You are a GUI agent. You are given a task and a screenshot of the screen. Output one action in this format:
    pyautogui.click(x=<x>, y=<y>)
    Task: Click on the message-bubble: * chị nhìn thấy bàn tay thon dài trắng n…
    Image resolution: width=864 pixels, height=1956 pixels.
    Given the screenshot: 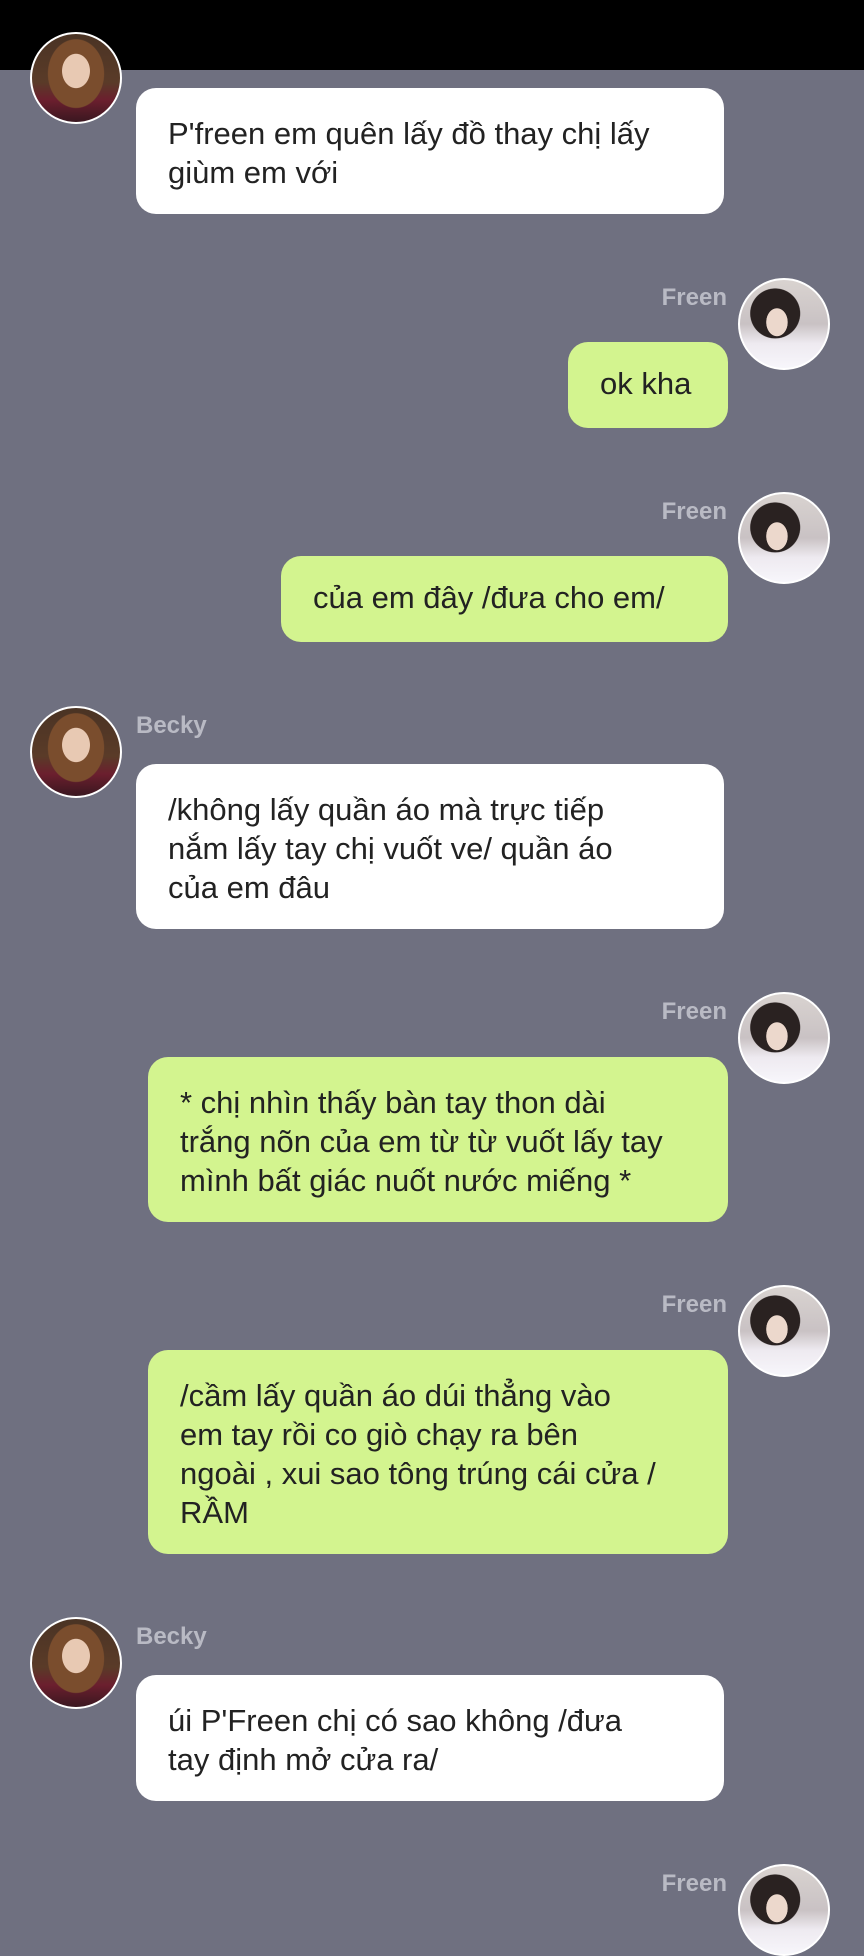 What is the action you would take?
    pyautogui.click(x=438, y=1139)
    